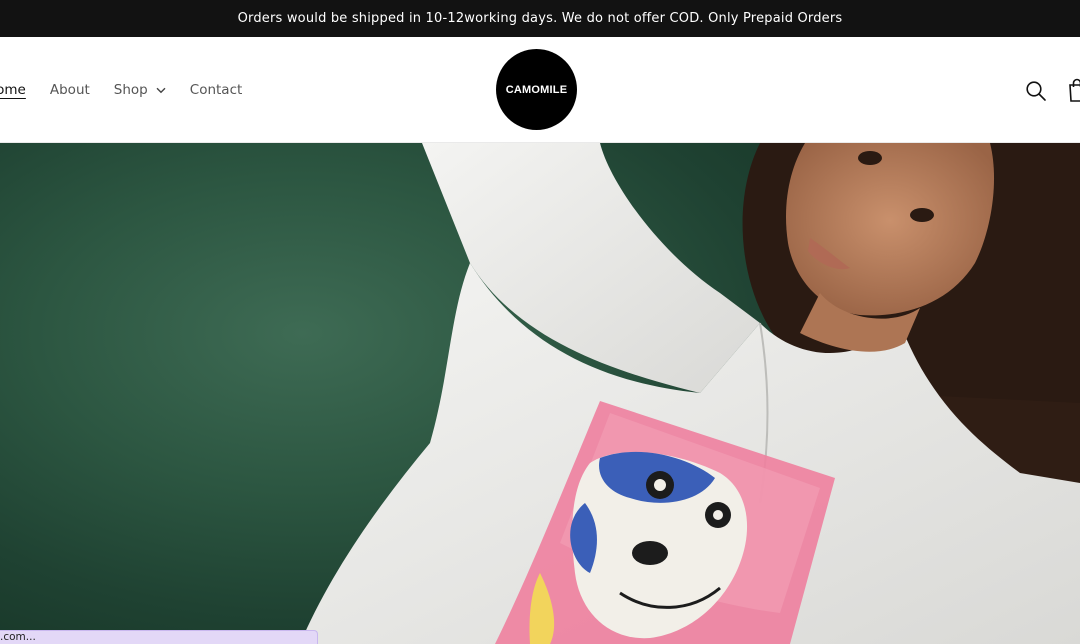  I want to click on nav-home: Home, so click(13, 90).